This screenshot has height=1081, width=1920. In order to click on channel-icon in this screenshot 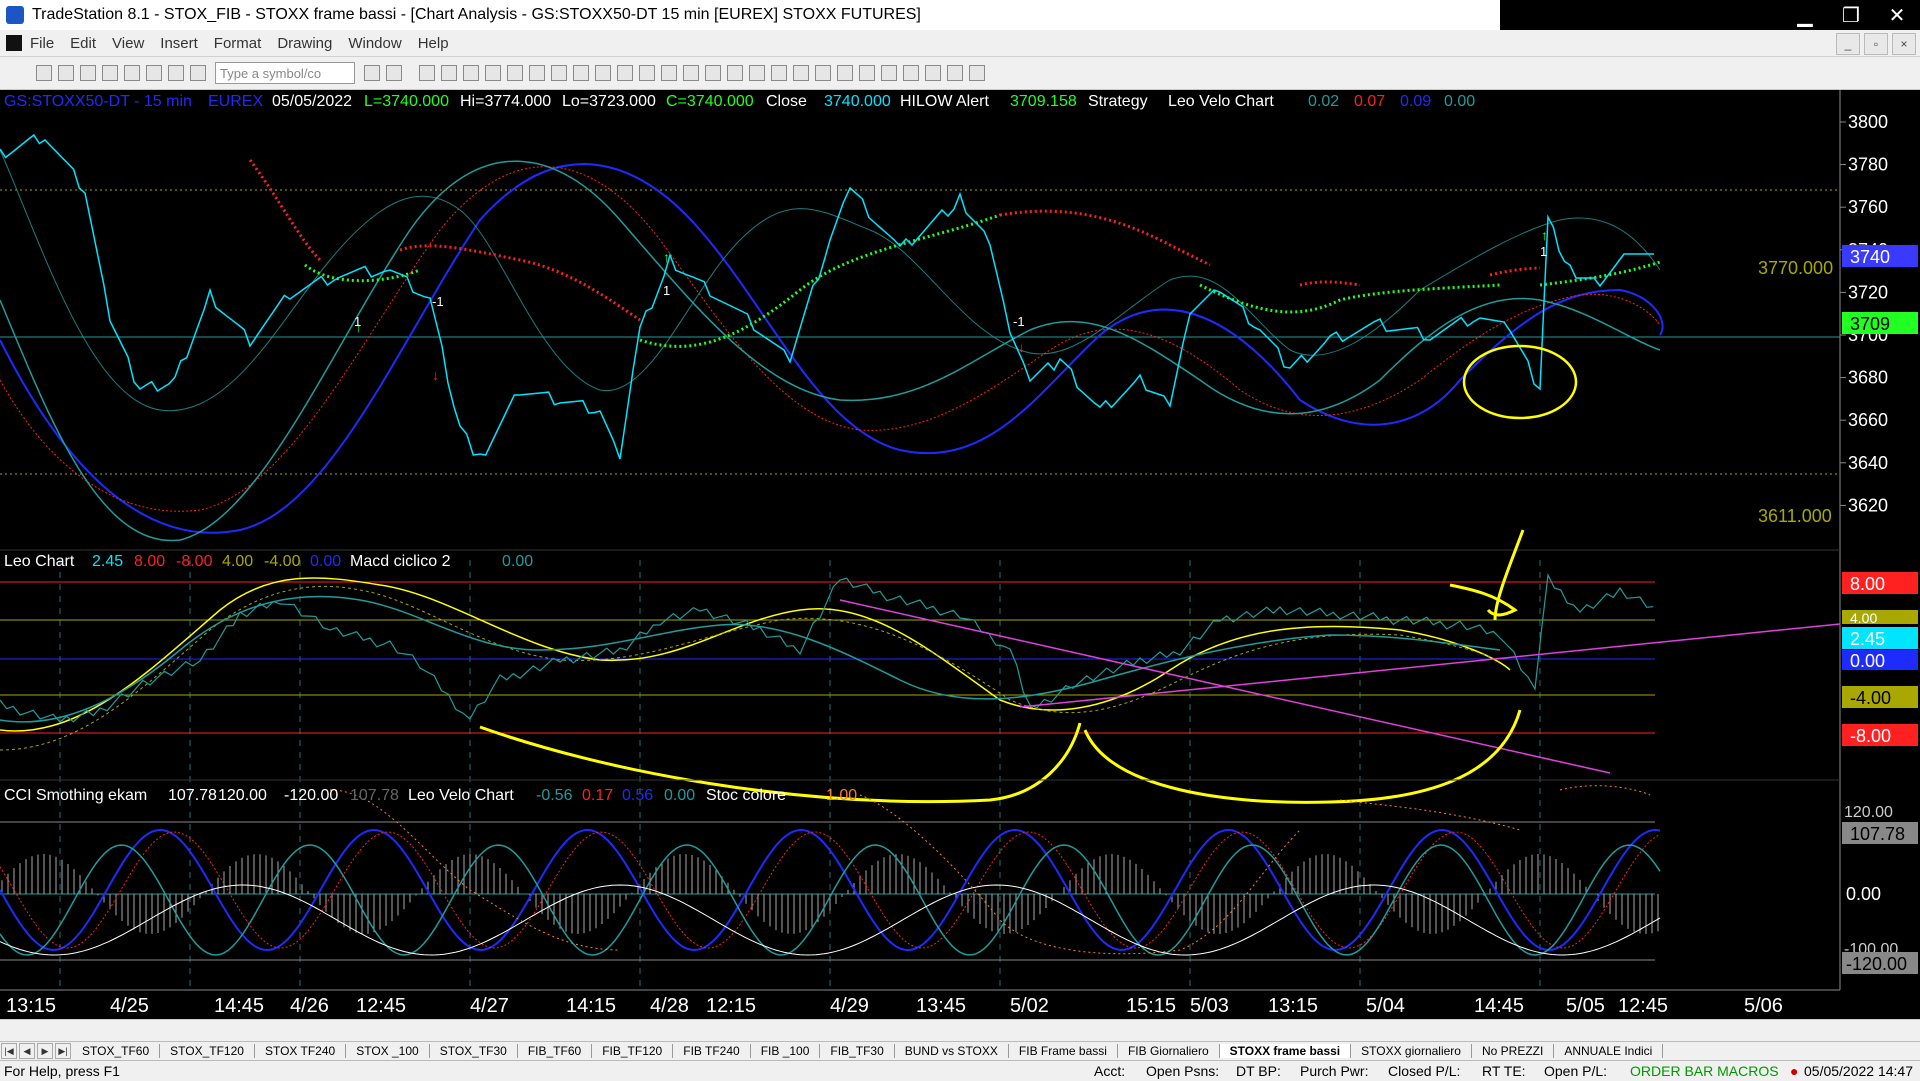, I will do `click(845, 73)`.